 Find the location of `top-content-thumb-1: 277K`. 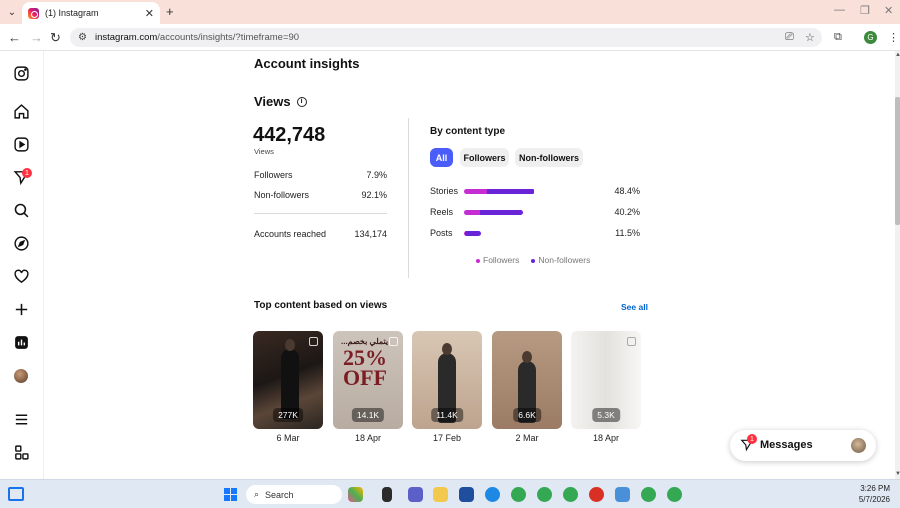

top-content-thumb-1: 277K is located at coordinates (288, 380).